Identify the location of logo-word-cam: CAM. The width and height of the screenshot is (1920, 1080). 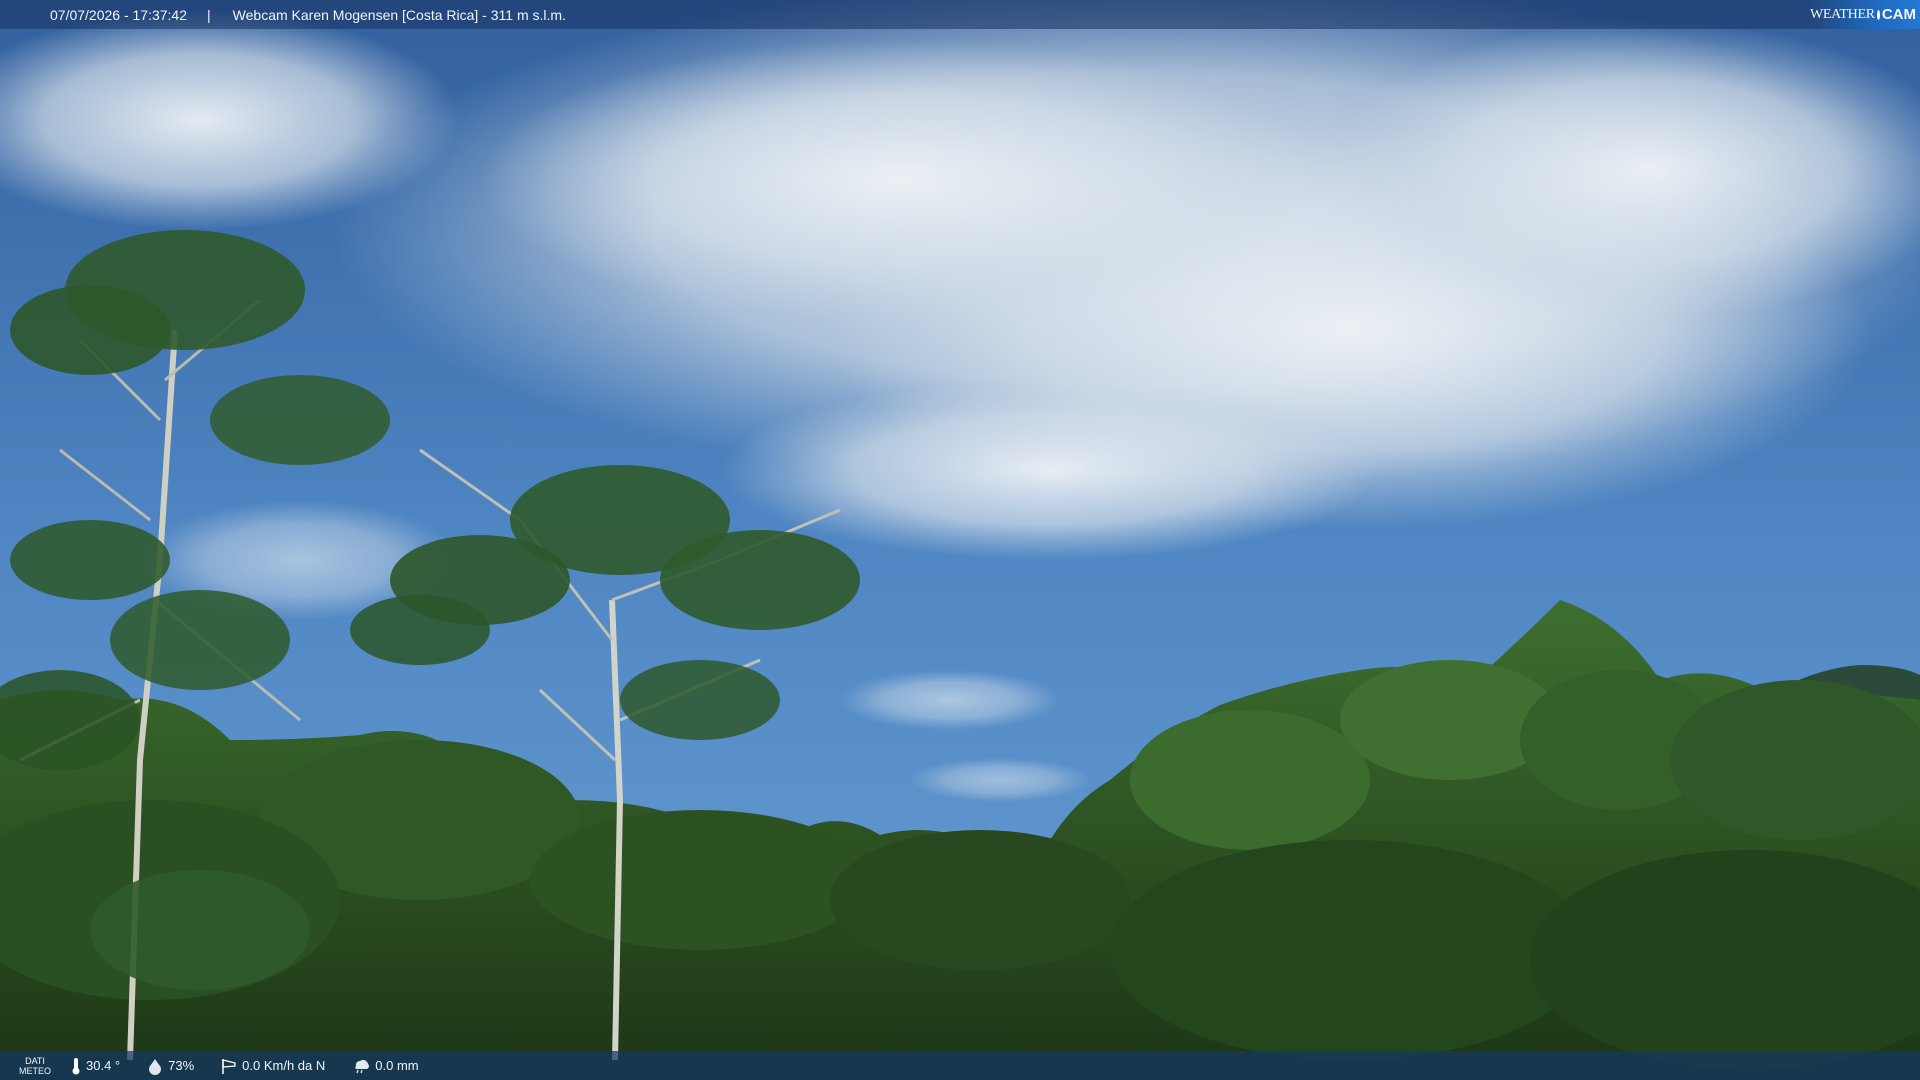
(1898, 14).